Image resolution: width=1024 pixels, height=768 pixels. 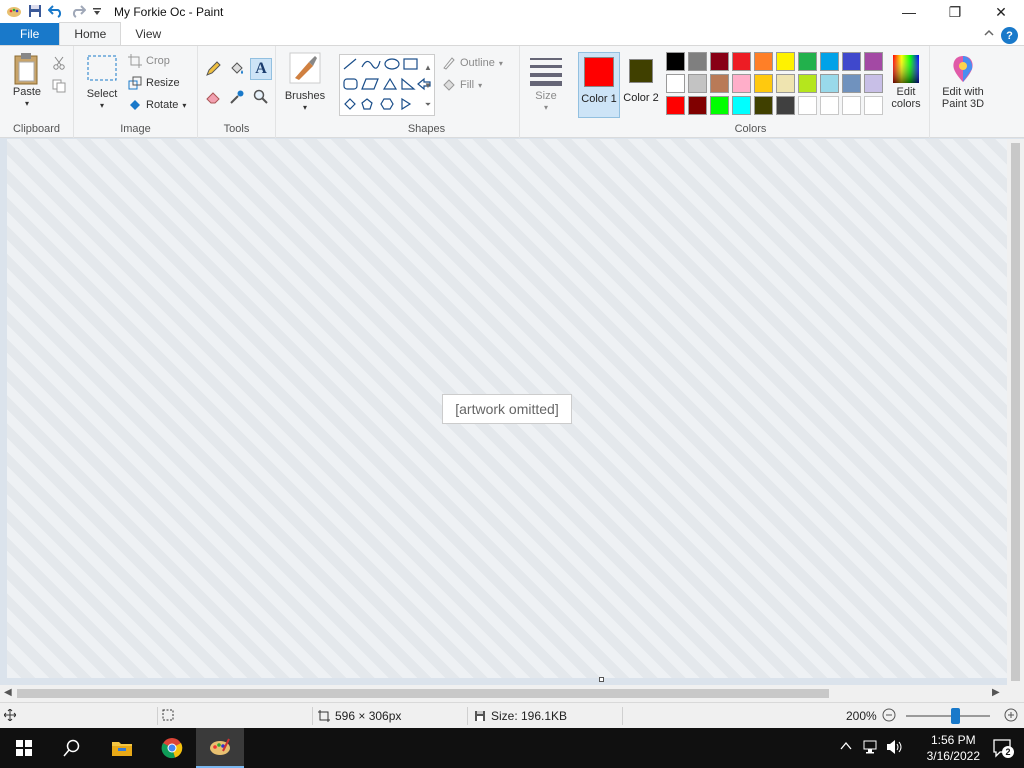 What do you see at coordinates (59, 63) in the screenshot?
I see `cut-icon` at bounding box center [59, 63].